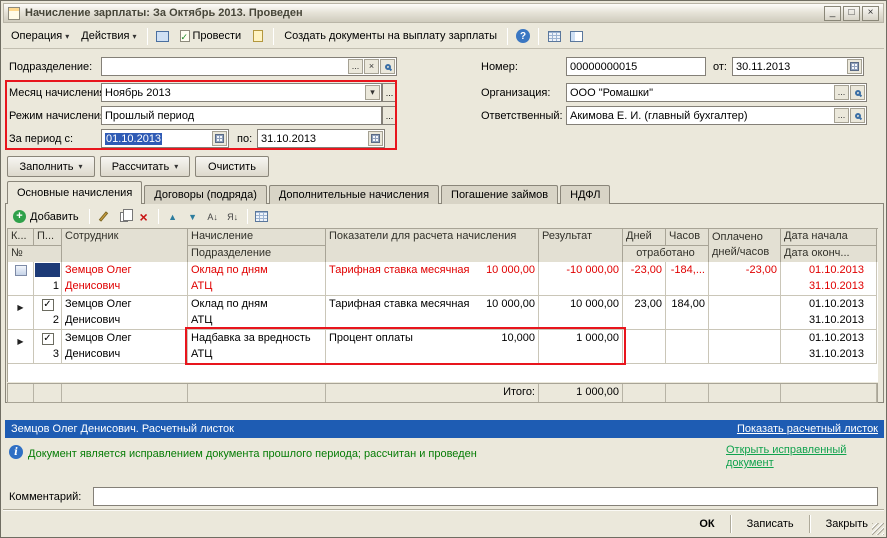 The image size is (887, 538). What do you see at coordinates (21, 279) in the screenshot?
I see `row-status-cell` at bounding box center [21, 279].